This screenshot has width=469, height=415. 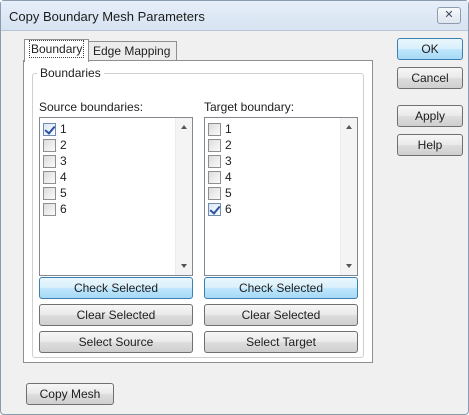 What do you see at coordinates (63, 161) in the screenshot?
I see `source-boundary-item-label: 3` at bounding box center [63, 161].